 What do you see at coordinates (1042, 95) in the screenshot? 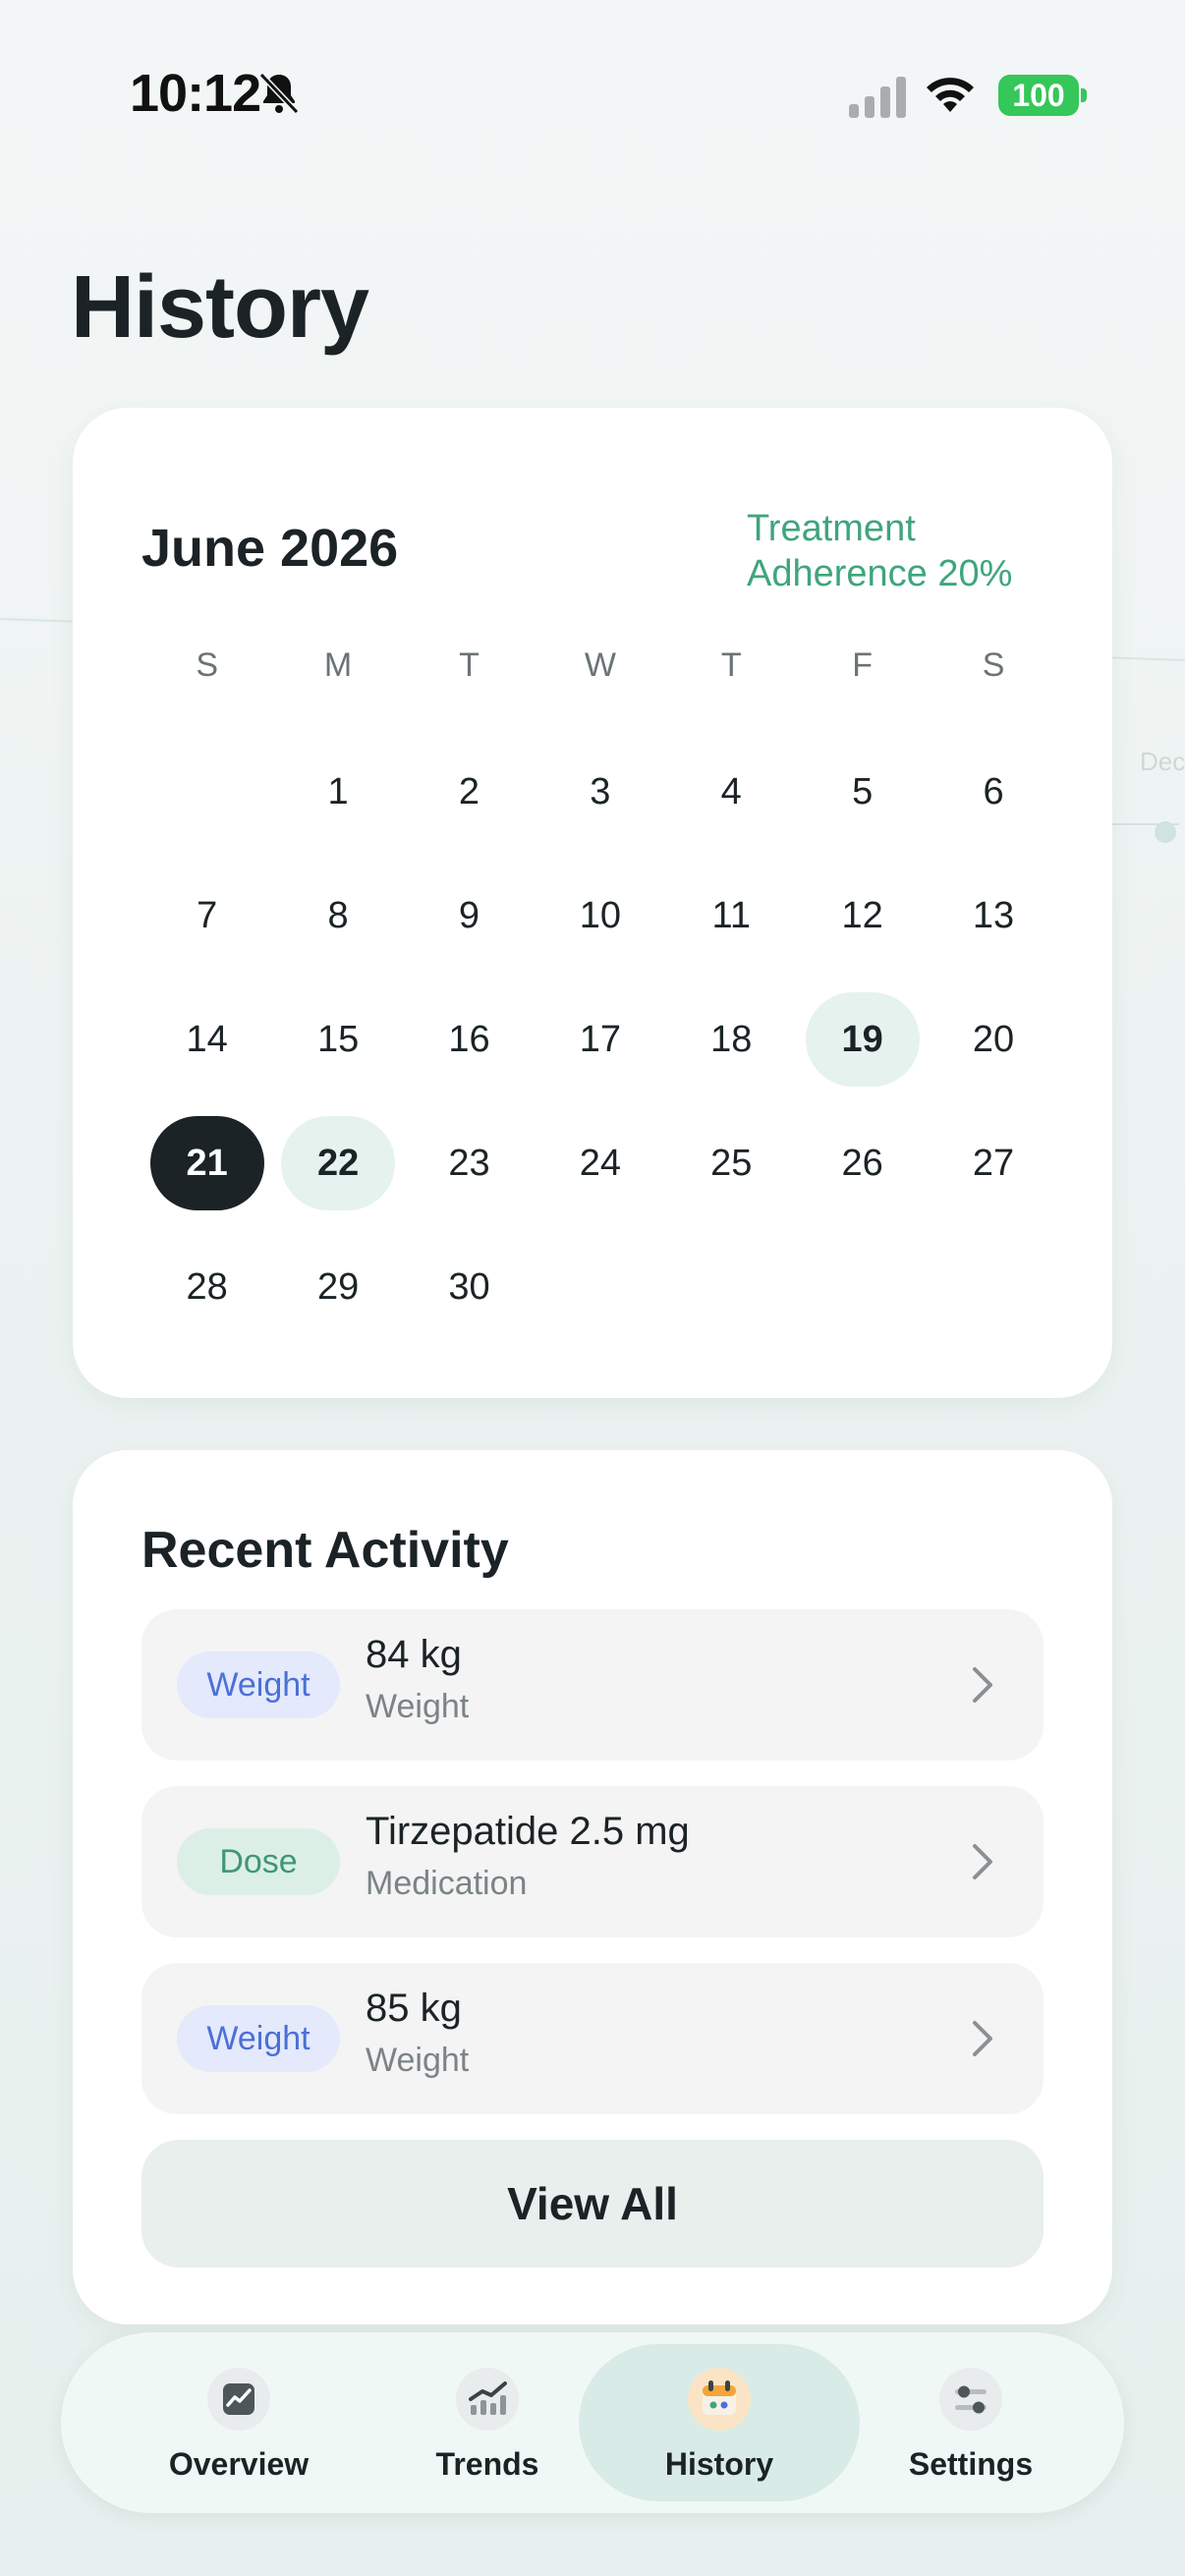
I see `battery-indicator: 100` at bounding box center [1042, 95].